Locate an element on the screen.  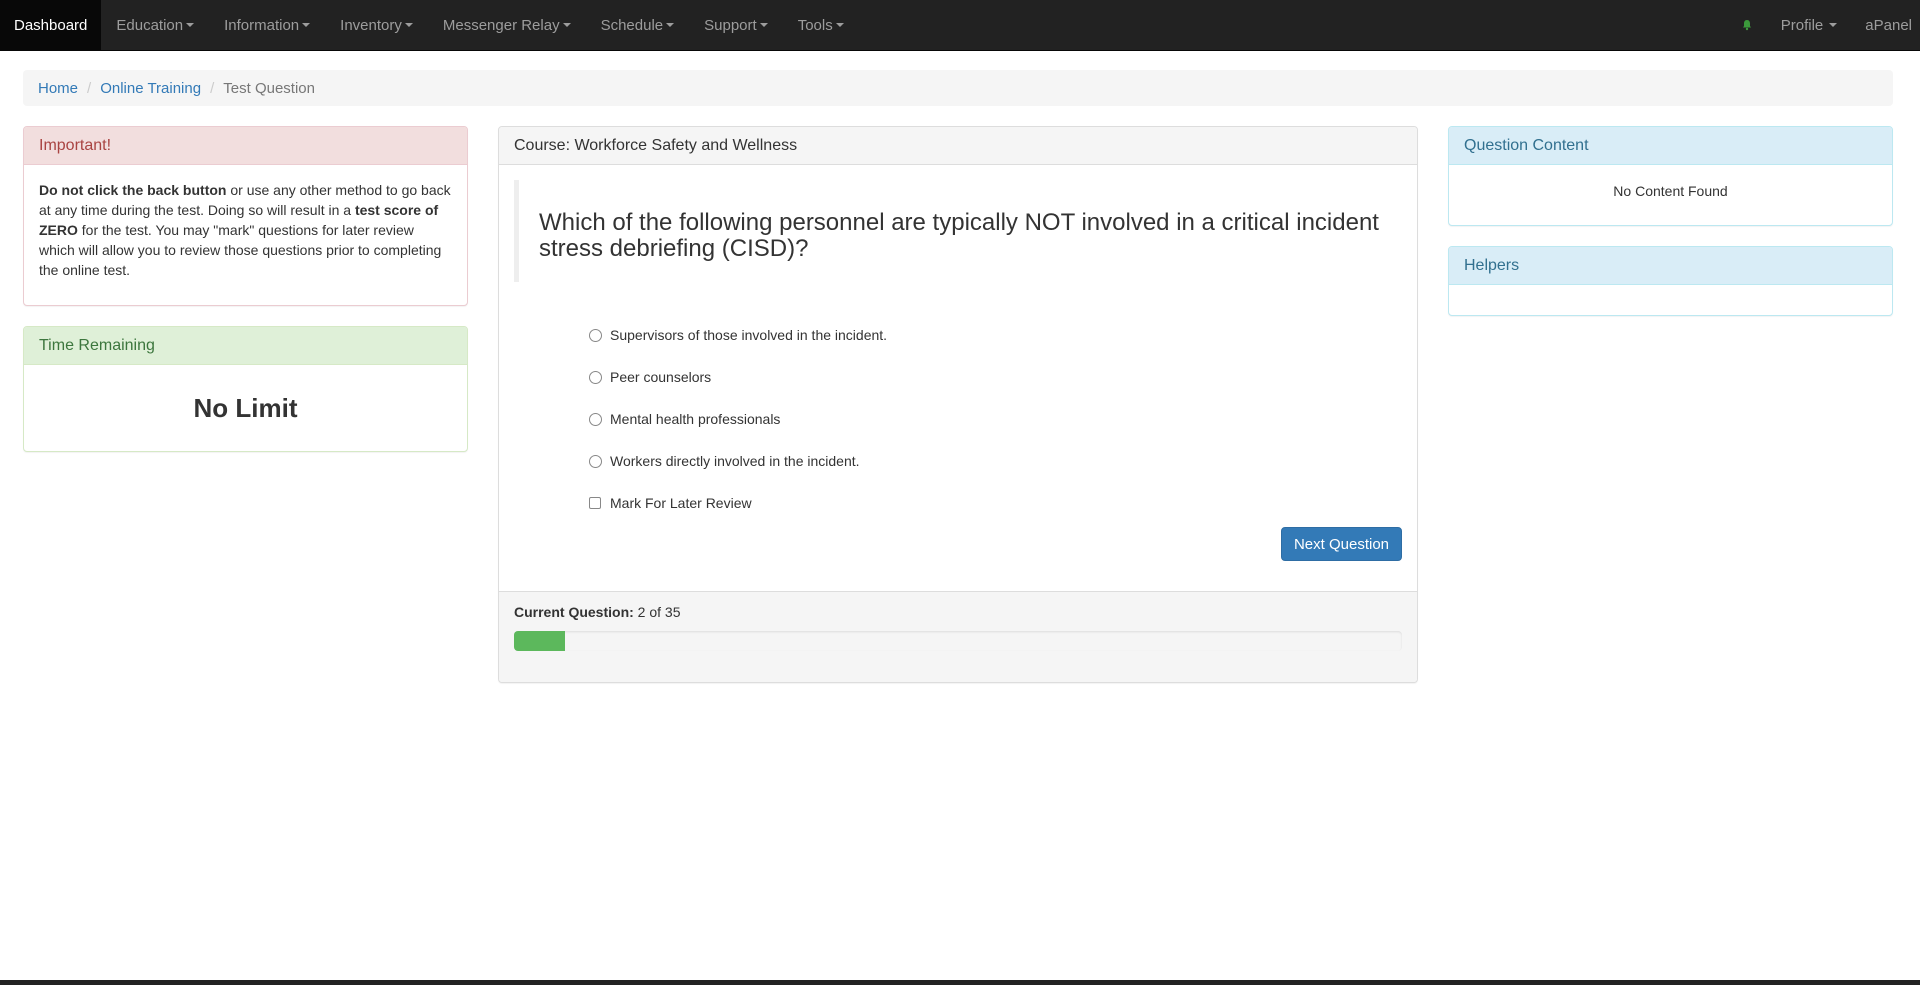
nav-schedule-label: Schedule is located at coordinates (632, 25).